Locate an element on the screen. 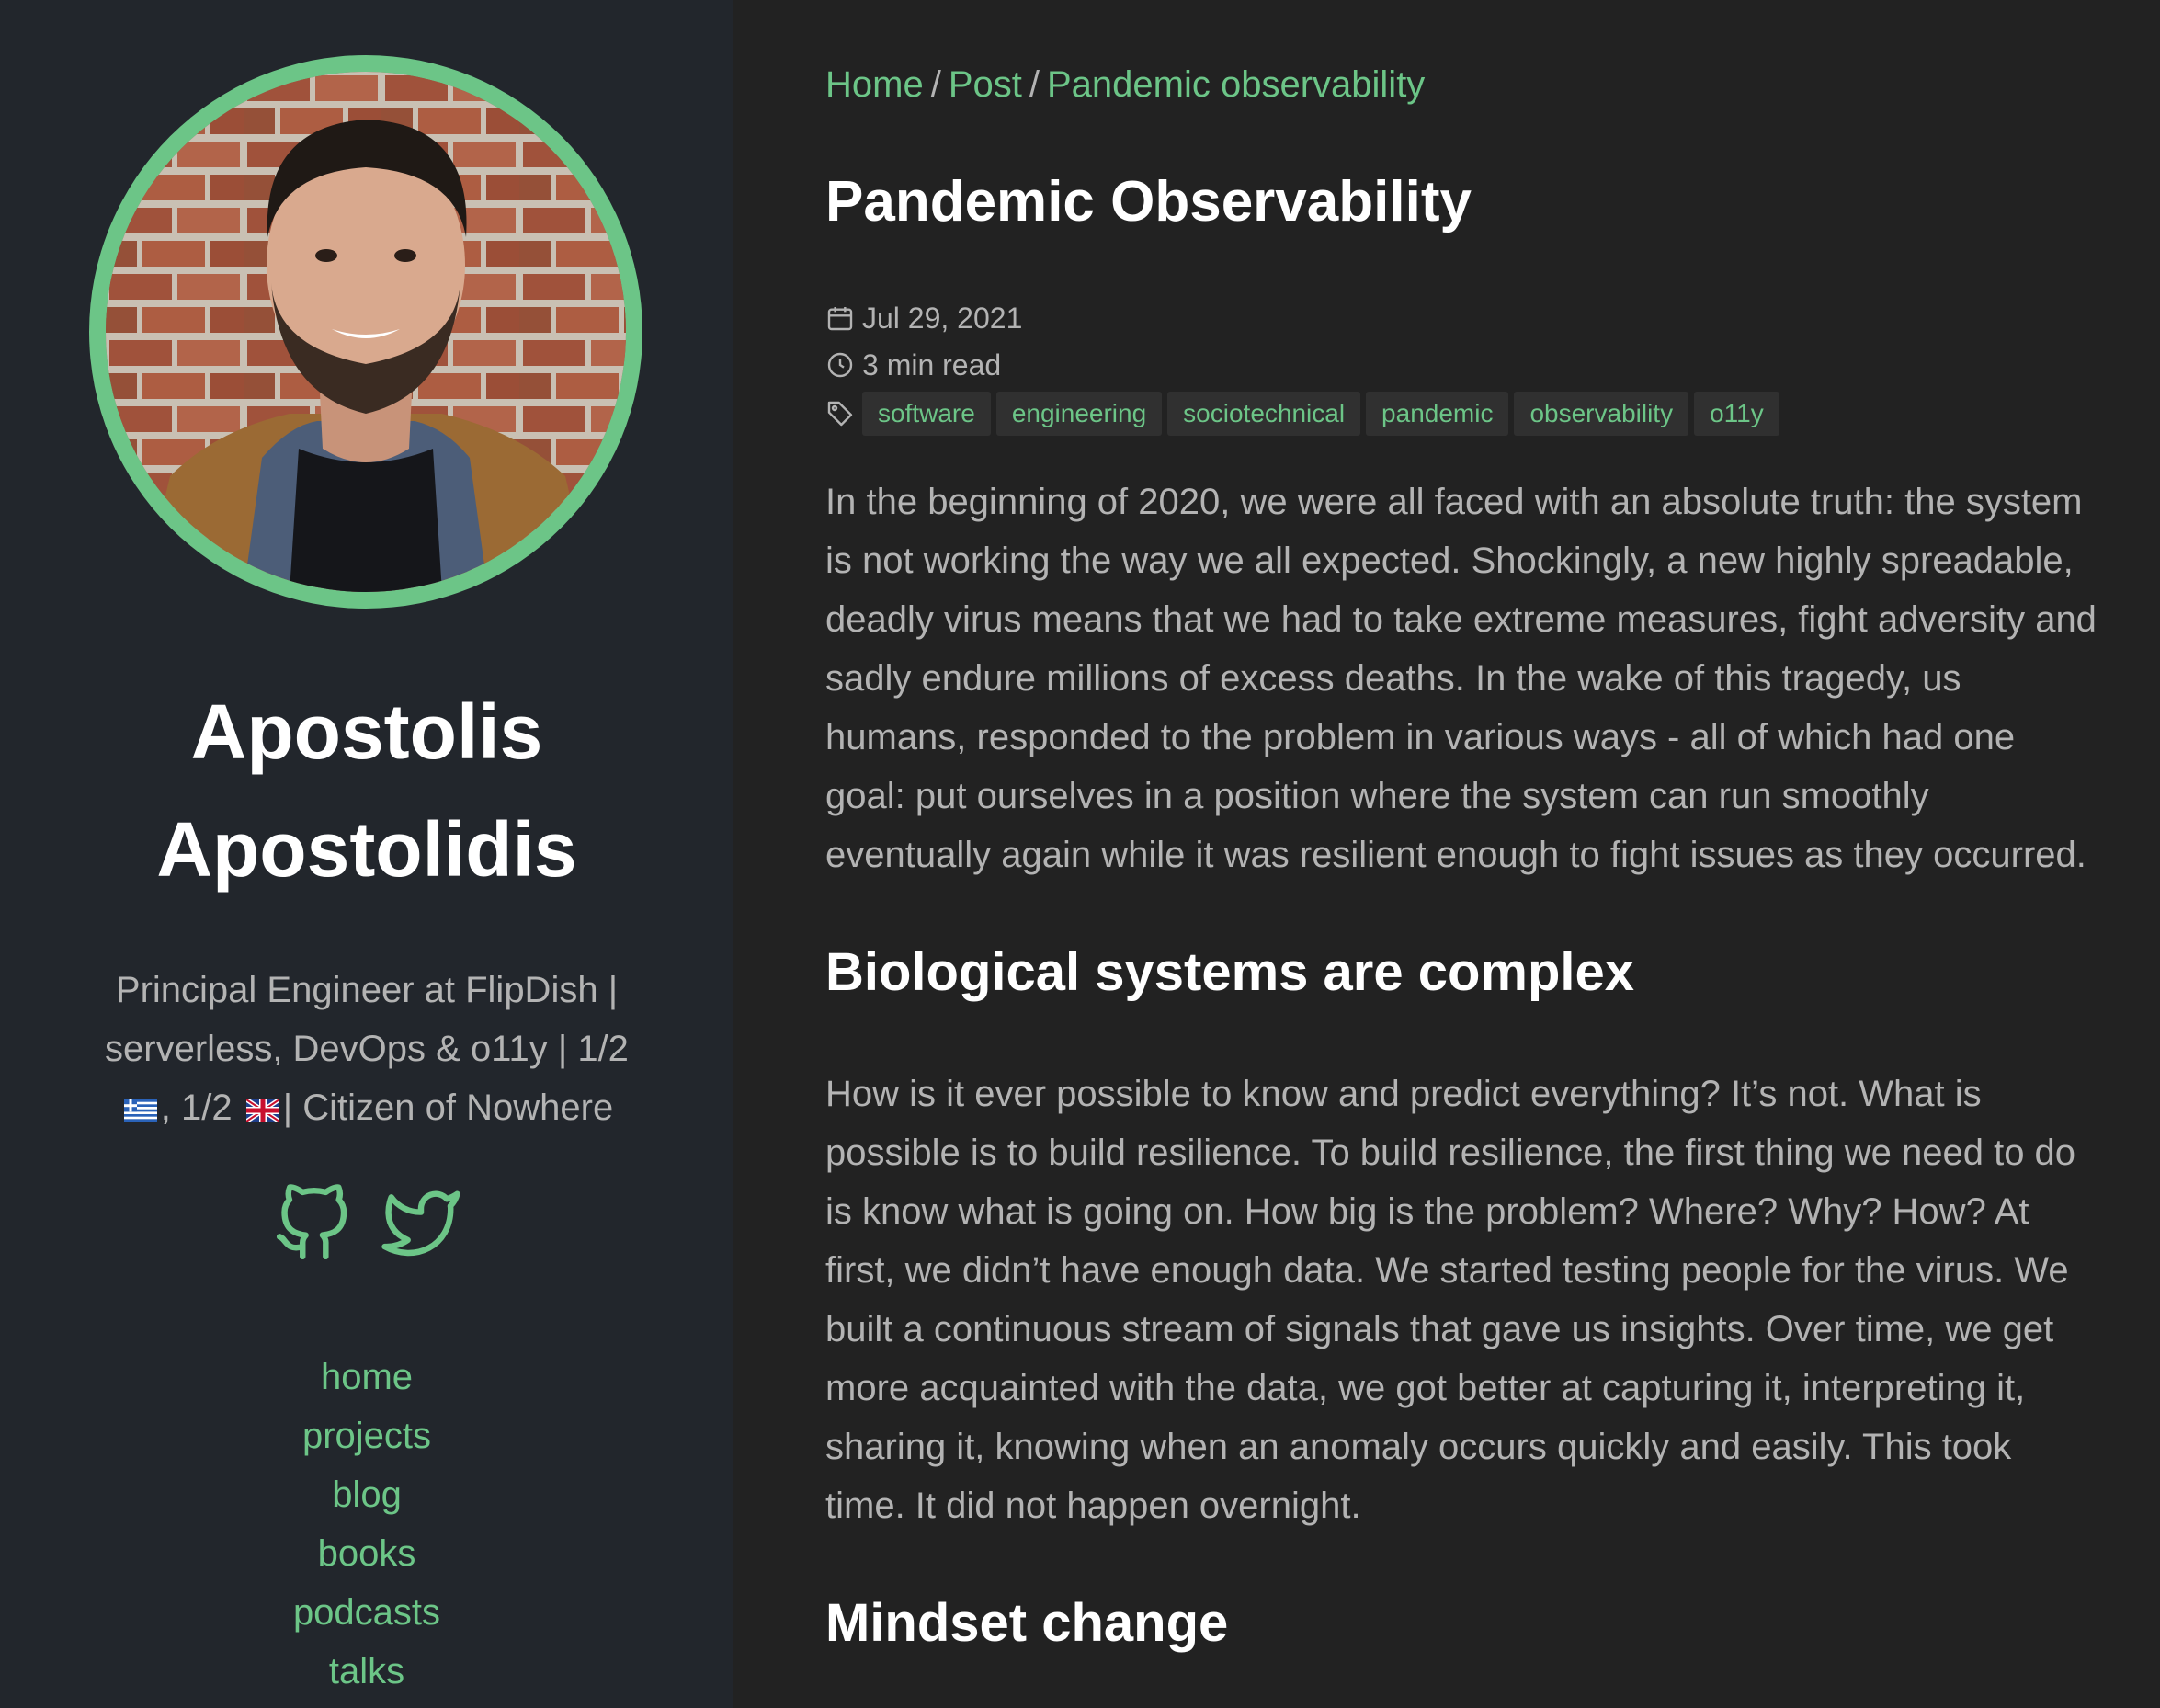 The image size is (2160, 1708). author-name-last: Apostolidis is located at coordinates (366, 849).